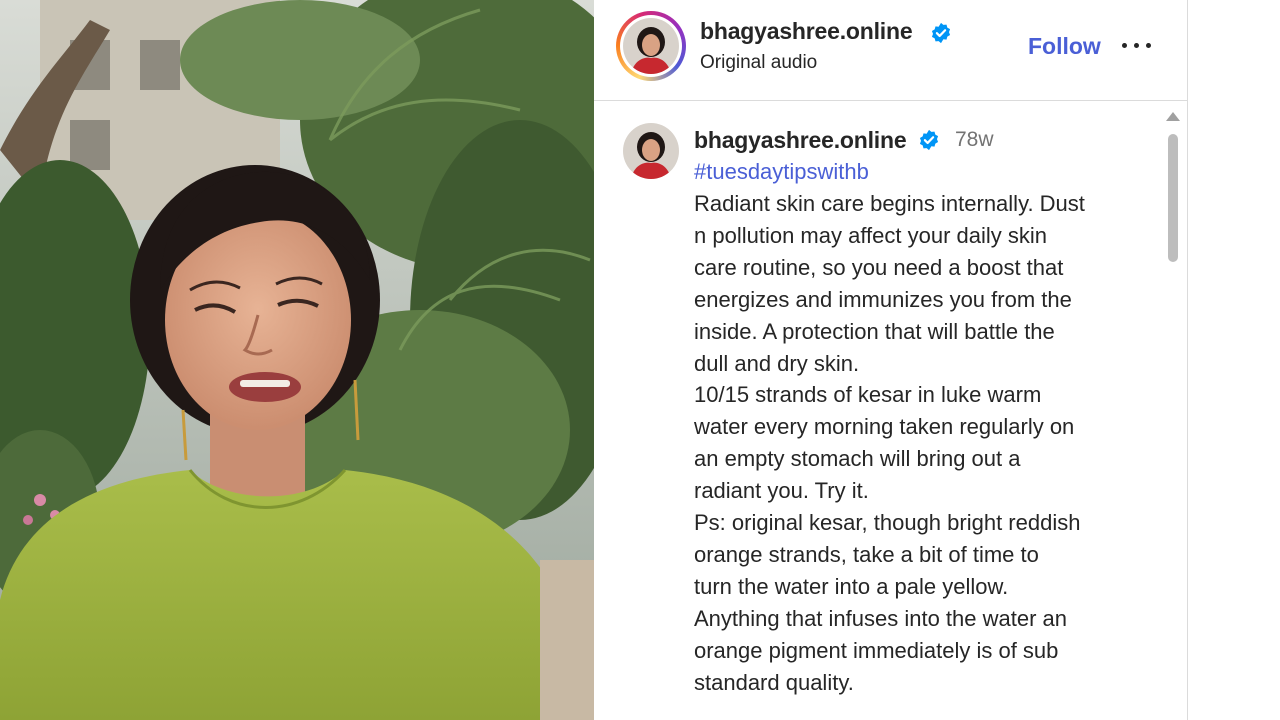 The height and width of the screenshot is (720, 1280). What do you see at coordinates (866, 554) in the screenshot?
I see `caption-line: orange strands, take a bit of time to` at bounding box center [866, 554].